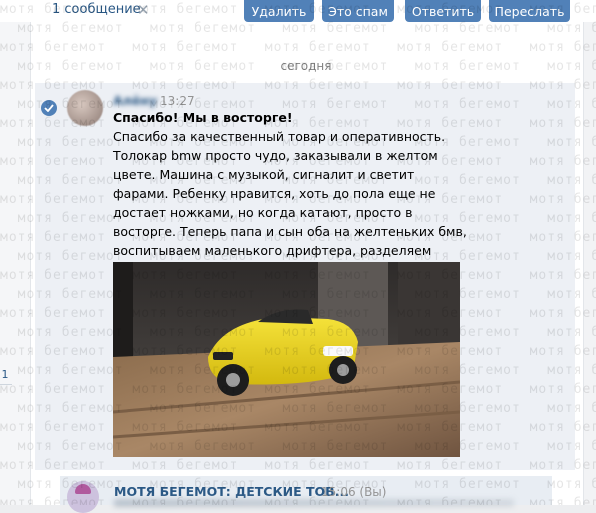 This screenshot has height=513, width=596. What do you see at coordinates (15, 263) in the screenshot?
I see `left-rail` at bounding box center [15, 263].